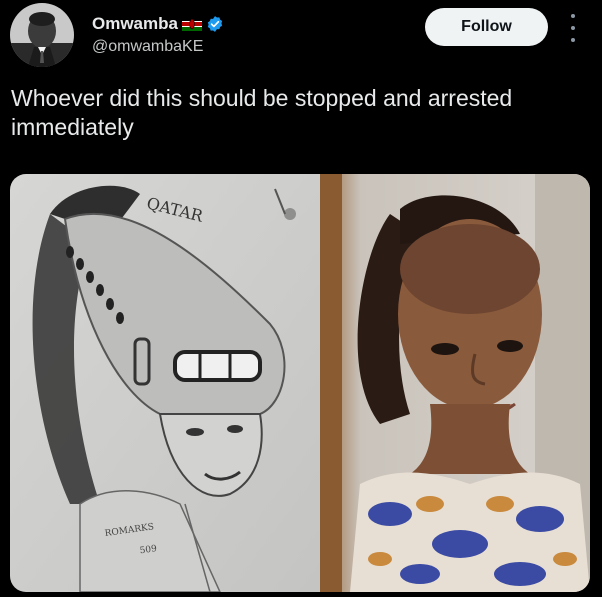  I want to click on follow-button: Follow, so click(486, 27).